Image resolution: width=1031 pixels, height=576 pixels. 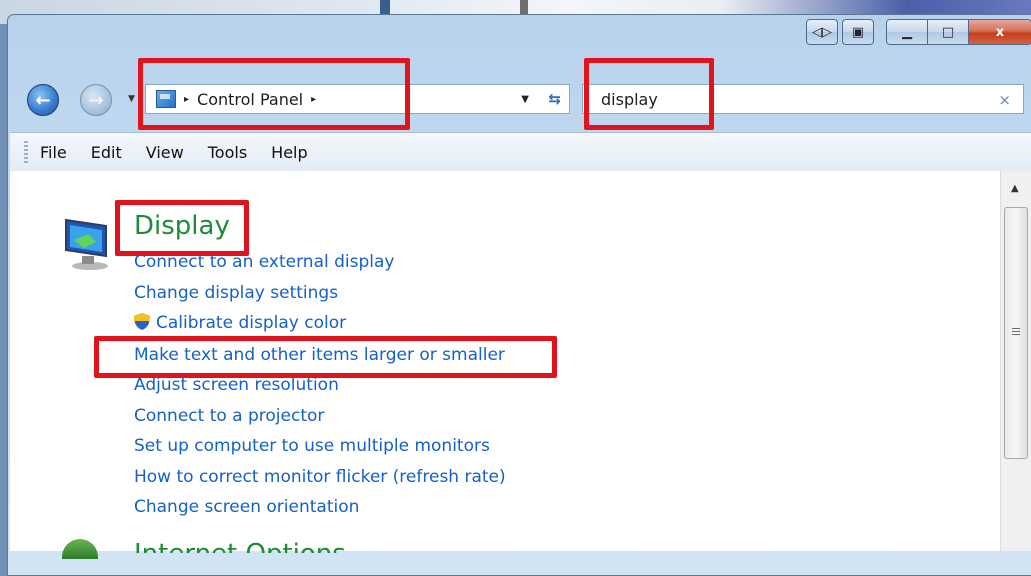 What do you see at coordinates (289, 152) in the screenshot?
I see `menu-help: Help` at bounding box center [289, 152].